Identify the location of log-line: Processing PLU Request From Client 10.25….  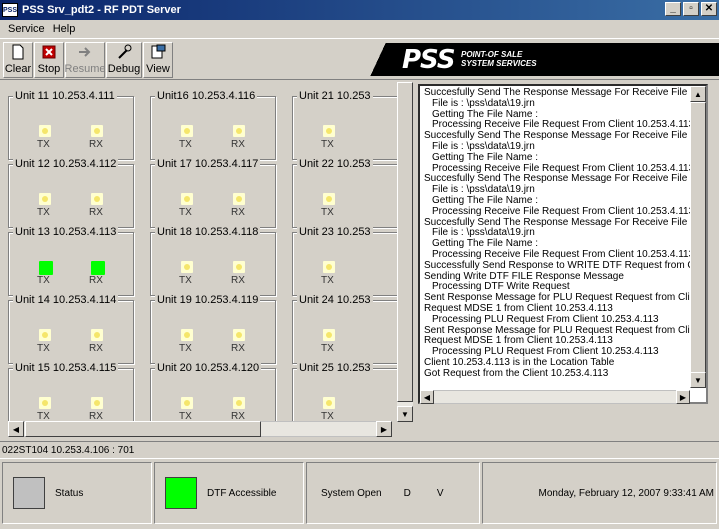
(545, 352).